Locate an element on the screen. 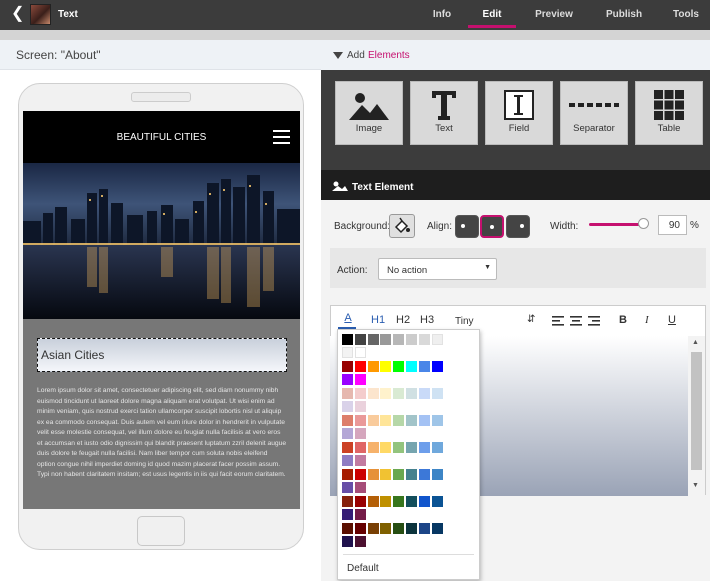  align-right-button is located at coordinates (518, 226).